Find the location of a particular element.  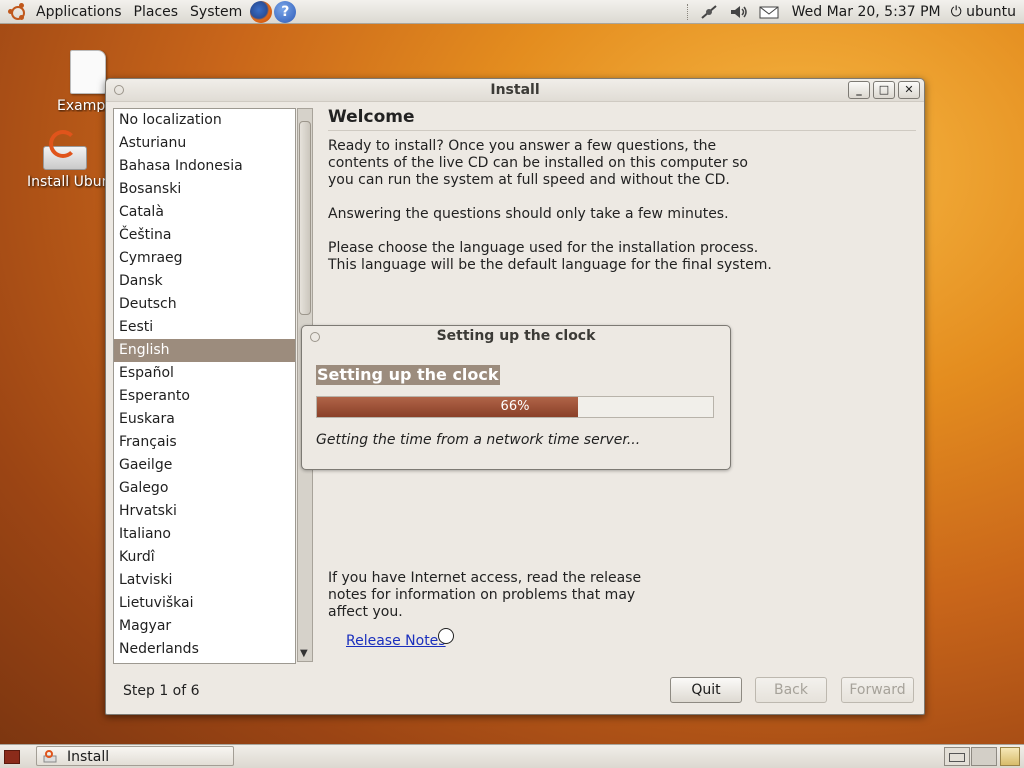

window-titlebar: Install _ □ ✕ is located at coordinates (515, 90).